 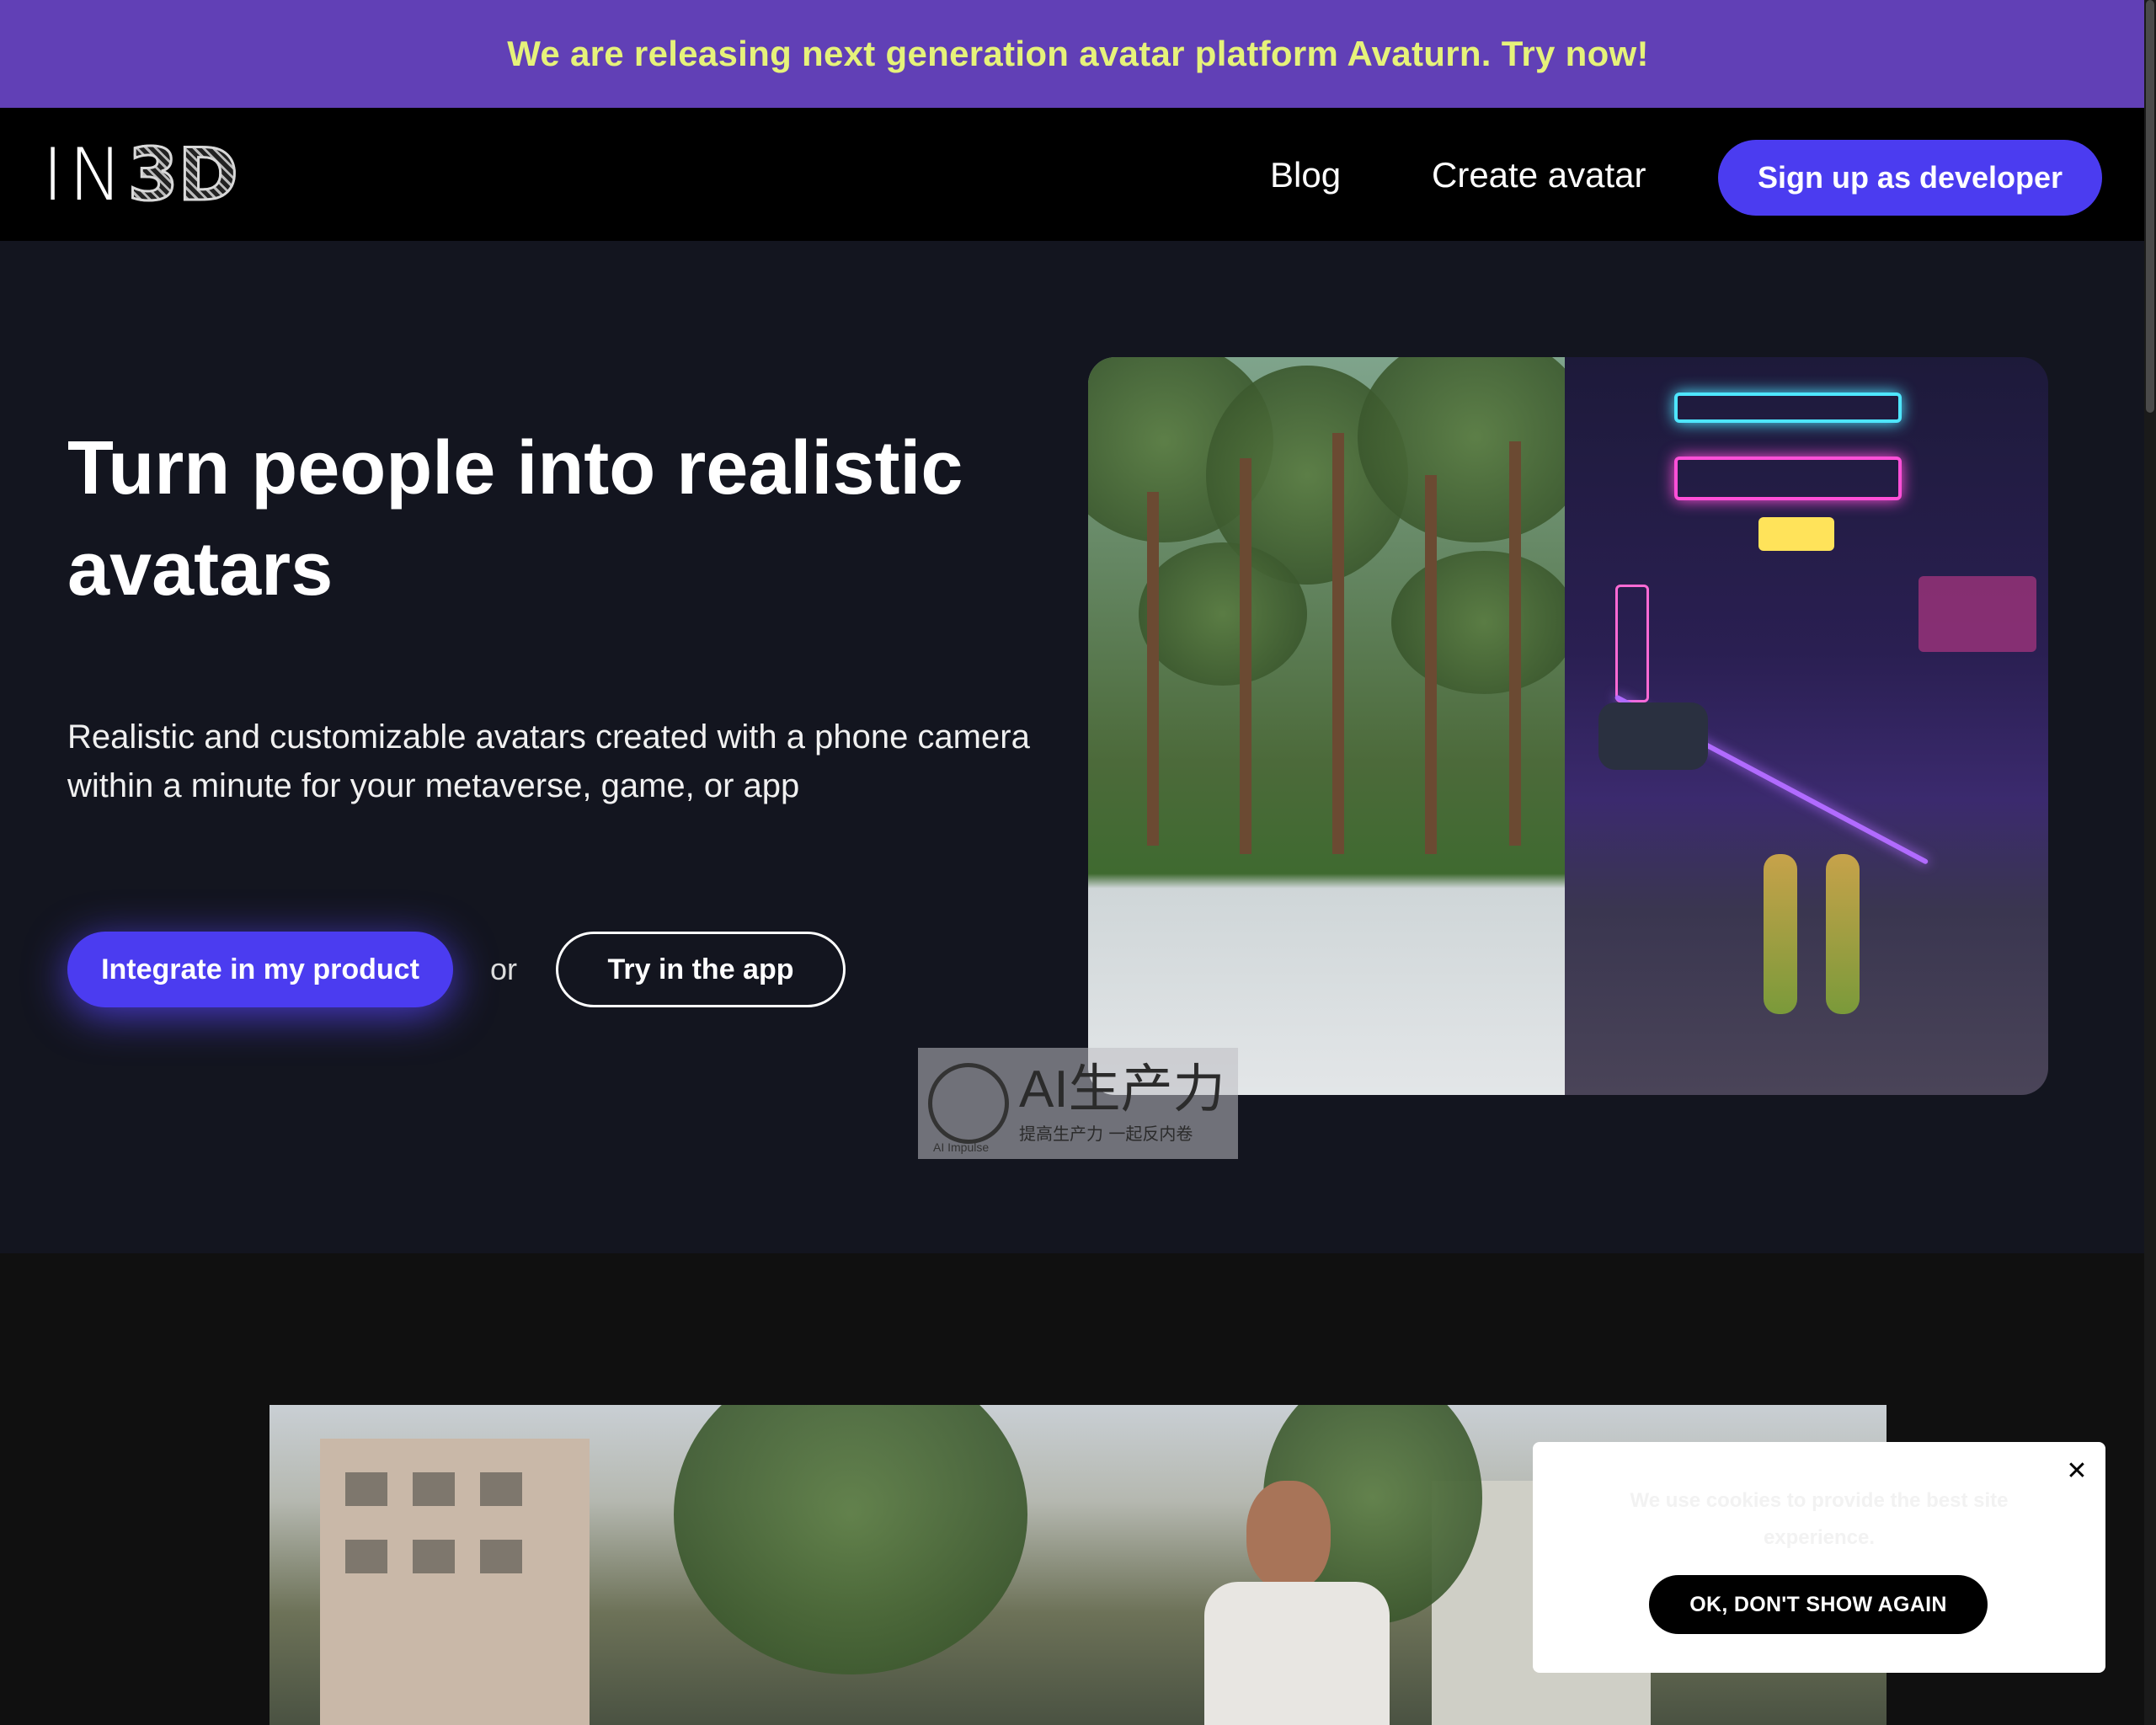 What do you see at coordinates (1106, 1133) in the screenshot?
I see `watermark-sub: 提高生产力 一起反内卷` at bounding box center [1106, 1133].